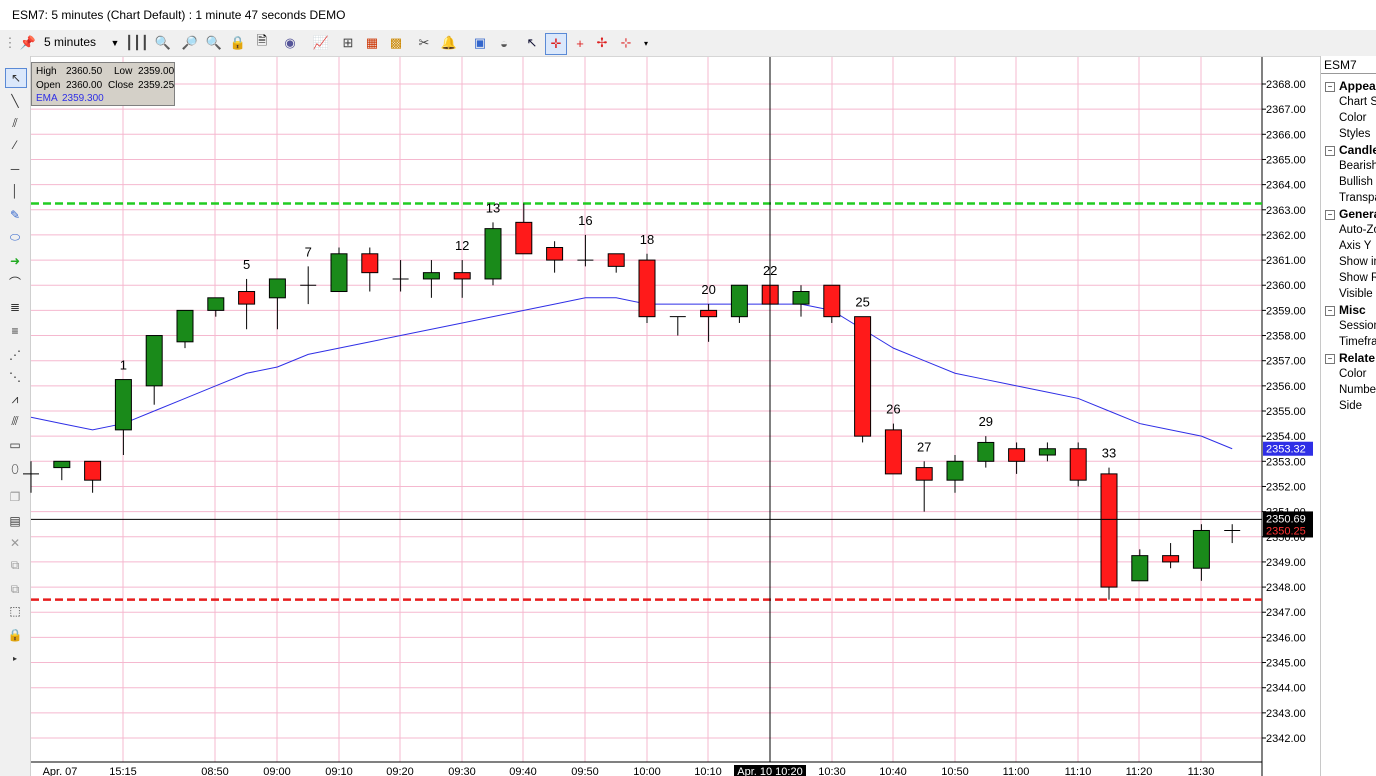  What do you see at coordinates (1286, 135) in the screenshot?
I see `y-tick-label: 2366.00` at bounding box center [1286, 135].